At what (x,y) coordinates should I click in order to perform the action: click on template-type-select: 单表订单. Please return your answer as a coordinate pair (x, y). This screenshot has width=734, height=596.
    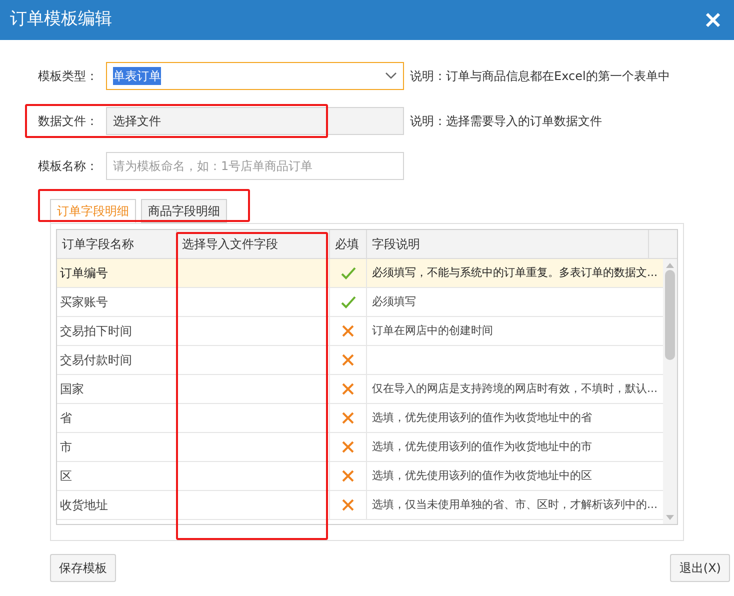
    Looking at the image, I should click on (255, 76).